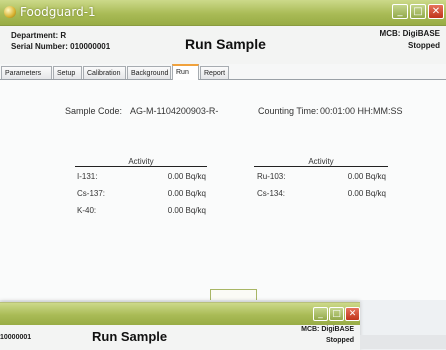 The width and height of the screenshot is (446, 350). Describe the element at coordinates (94, 111) in the screenshot. I see `sample-code-label: Sample Code:` at that location.